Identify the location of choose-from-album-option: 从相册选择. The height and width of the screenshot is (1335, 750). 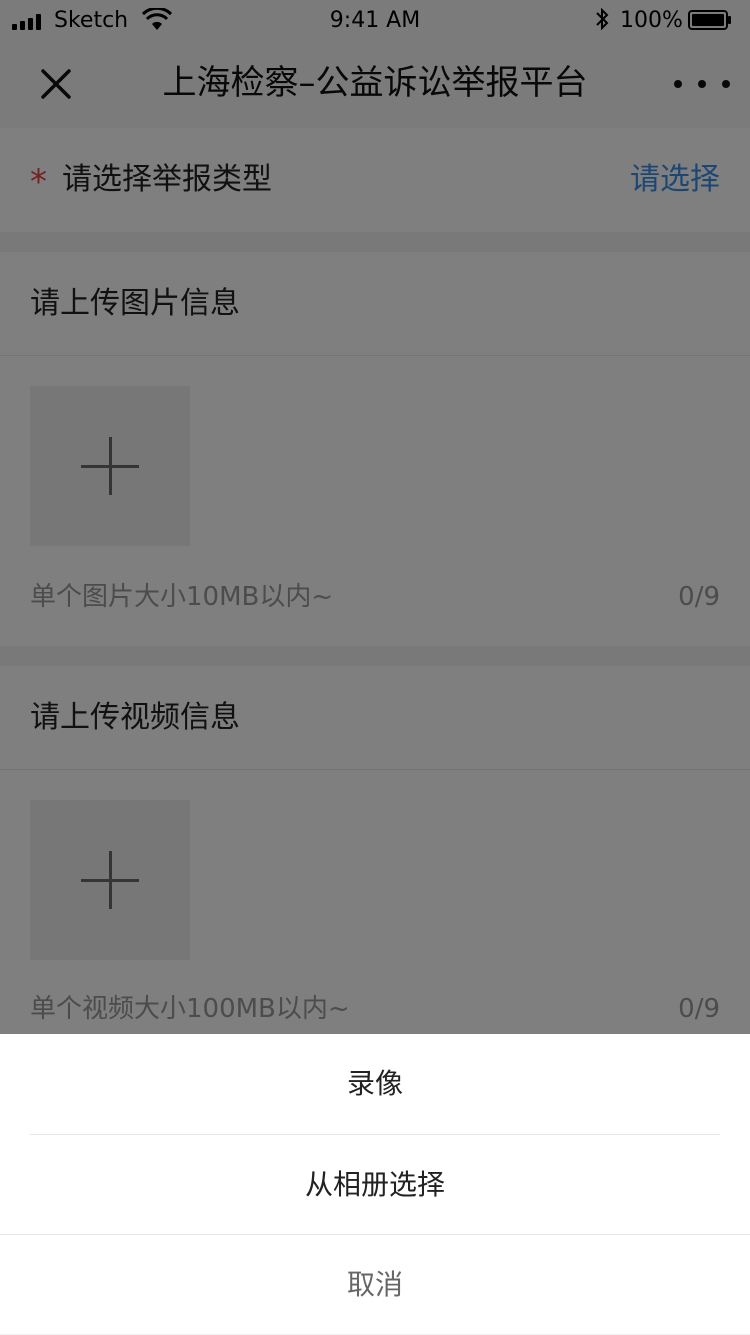
(375, 1185).